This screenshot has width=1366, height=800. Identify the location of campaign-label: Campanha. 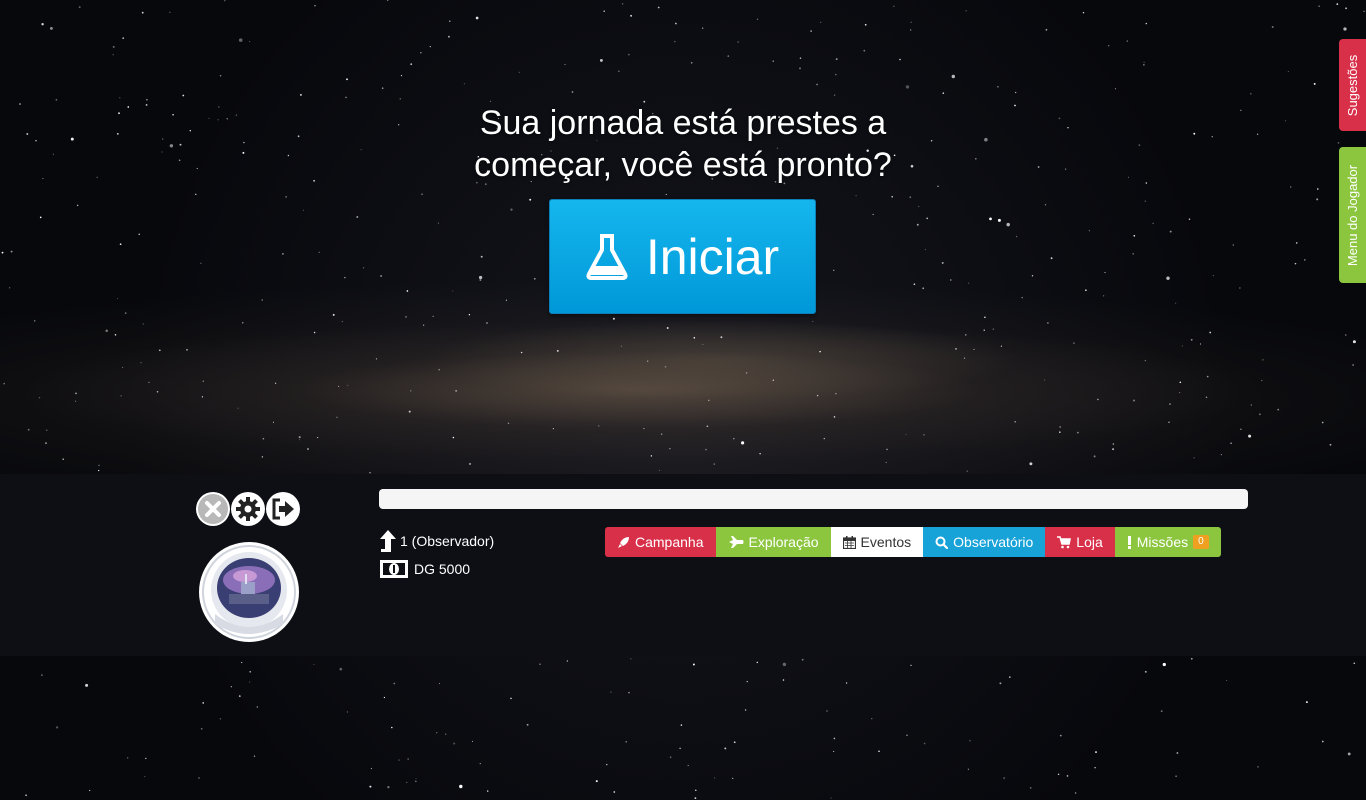
(669, 542).